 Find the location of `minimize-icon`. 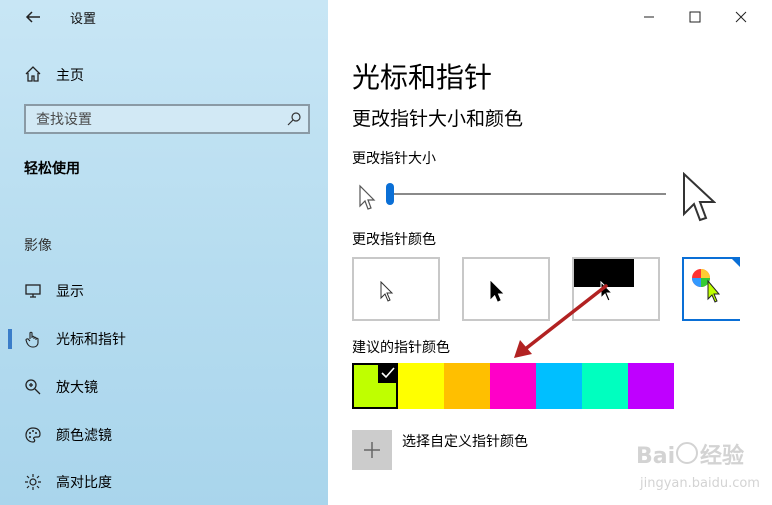

minimize-icon is located at coordinates (649, 17).